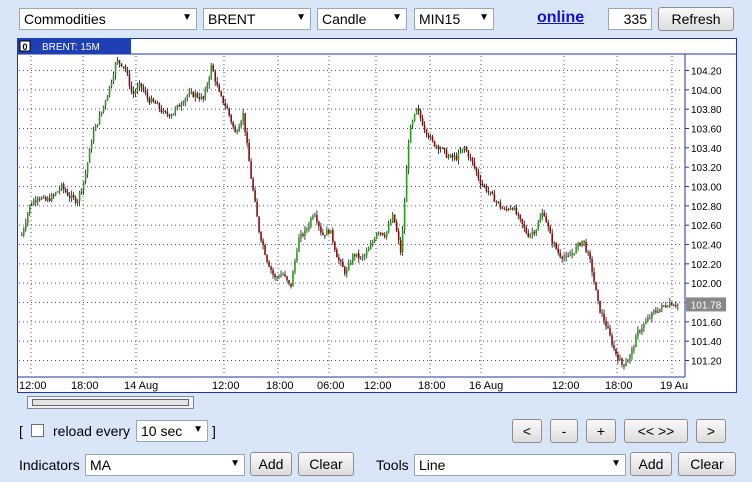 The width and height of the screenshot is (752, 482). I want to click on scroll-right-button: >, so click(711, 431).